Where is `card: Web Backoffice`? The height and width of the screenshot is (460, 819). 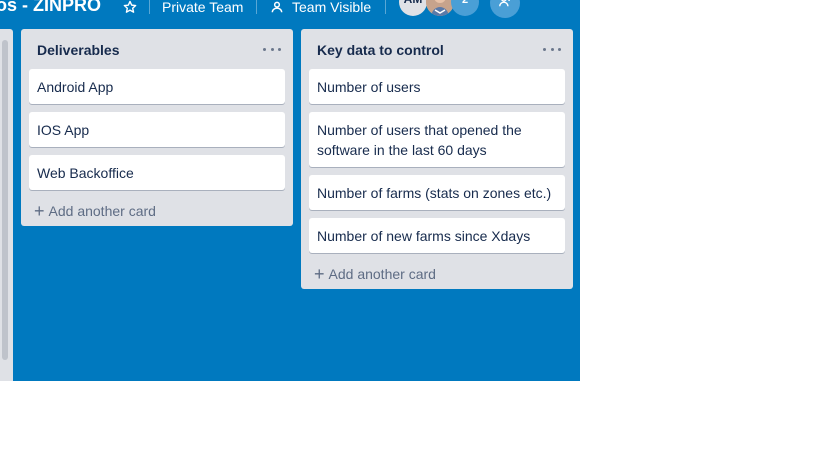 card: Web Backoffice is located at coordinates (157, 172).